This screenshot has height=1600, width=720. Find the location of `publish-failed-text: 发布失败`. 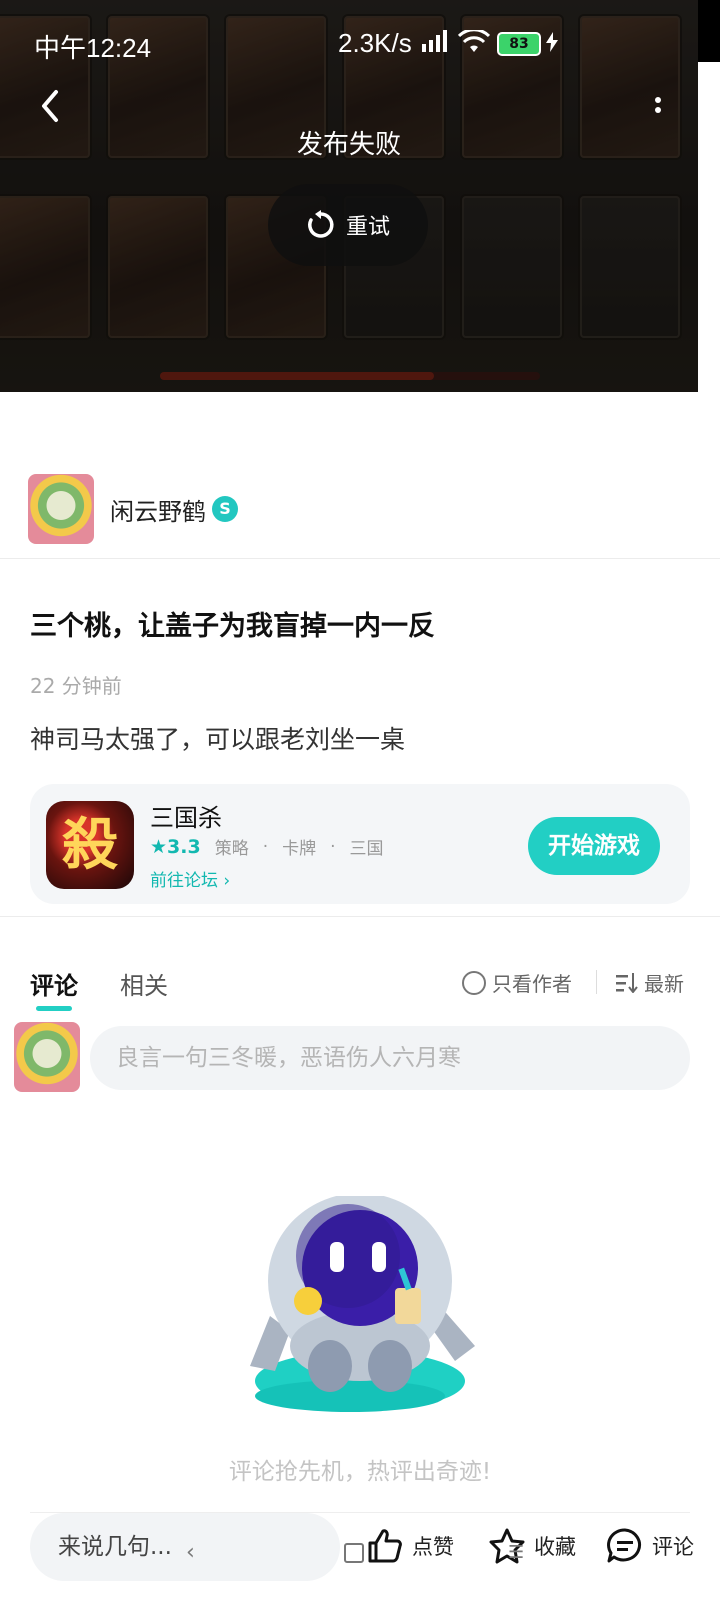

publish-failed-text: 发布失败 is located at coordinates (348, 145).